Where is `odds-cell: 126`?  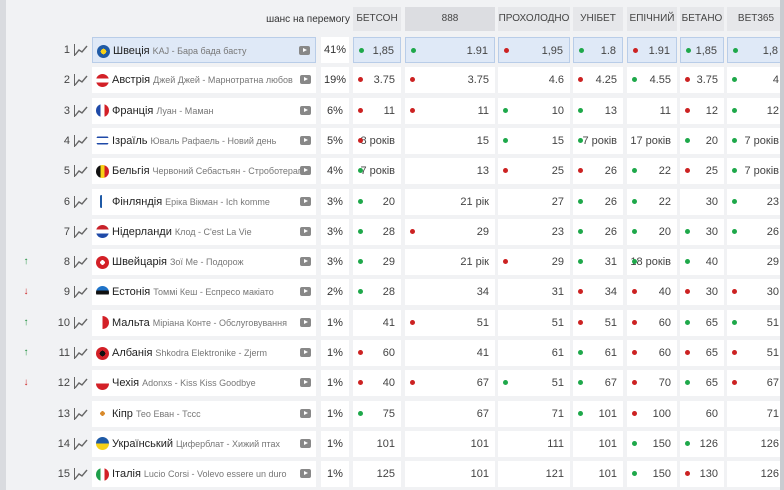 odds-cell: 126 is located at coordinates (755, 443).